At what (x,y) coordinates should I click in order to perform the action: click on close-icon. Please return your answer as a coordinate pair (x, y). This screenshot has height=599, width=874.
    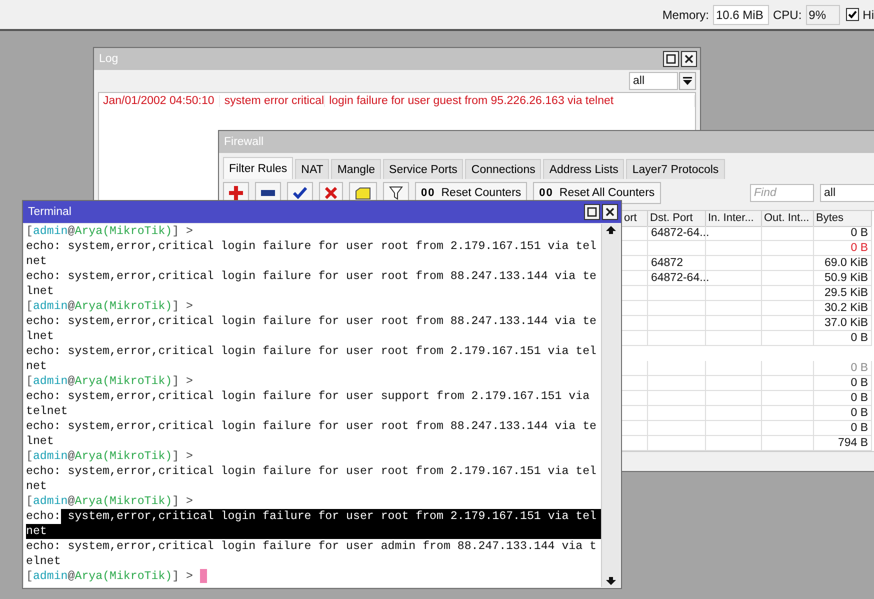
    Looking at the image, I should click on (689, 59).